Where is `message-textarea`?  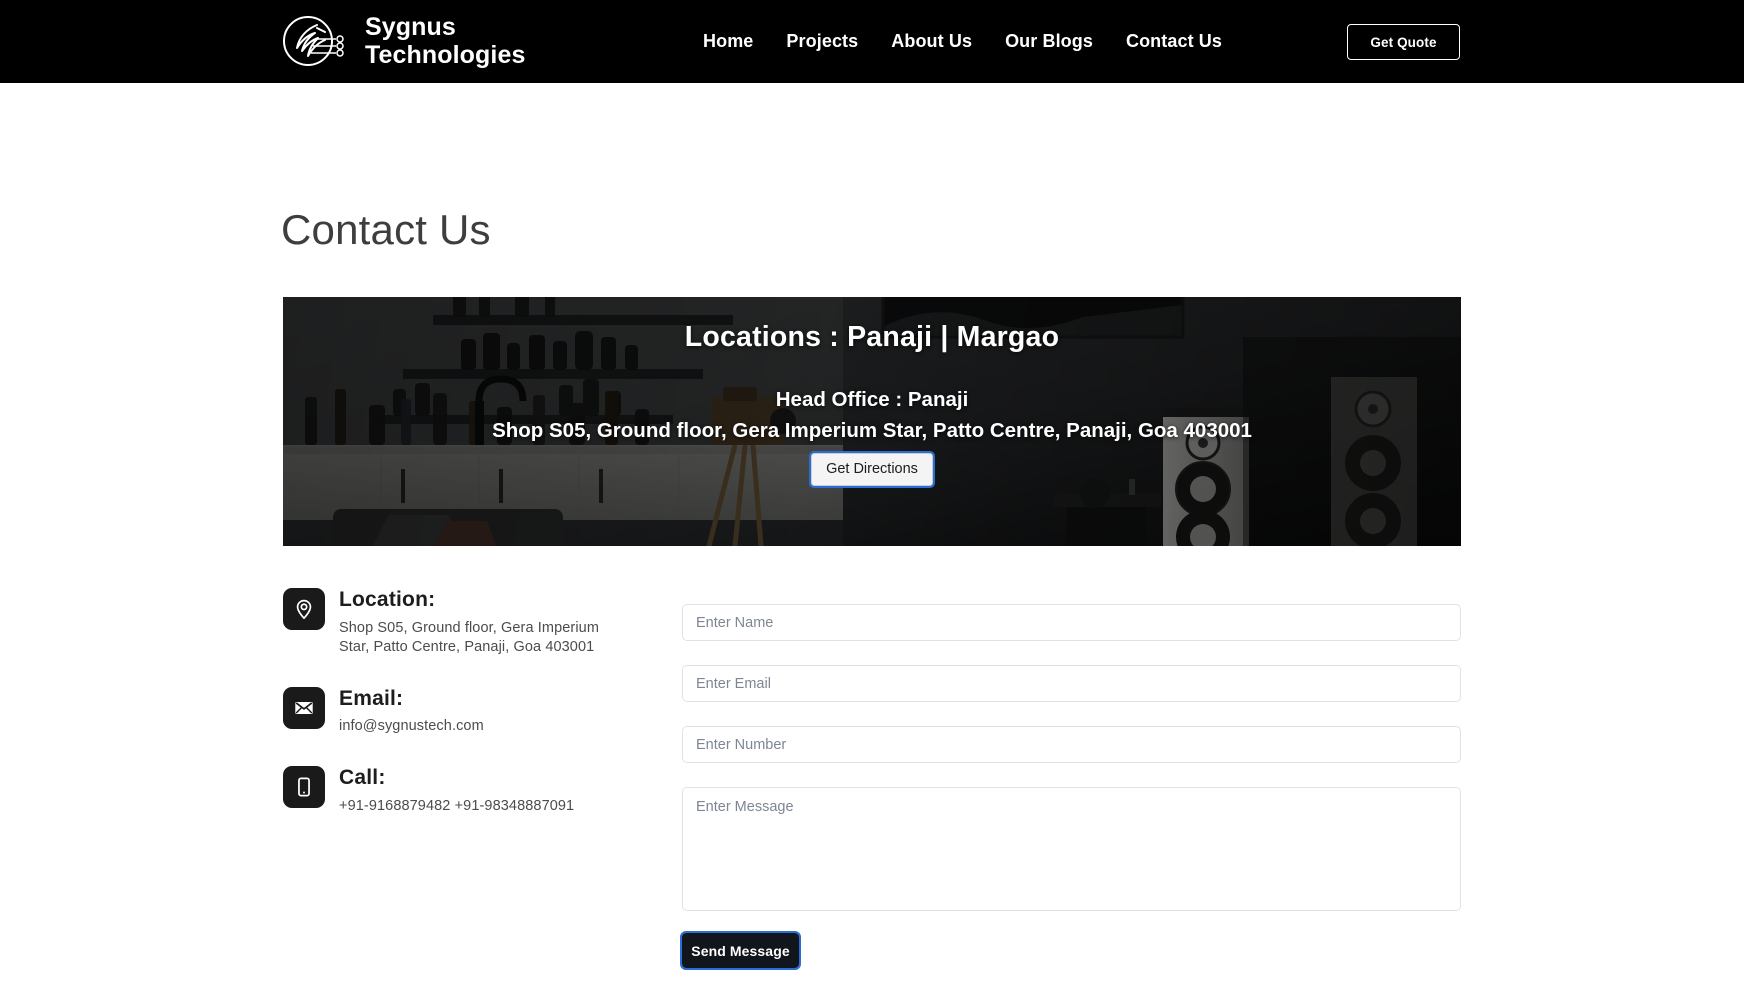 message-textarea is located at coordinates (1071, 849).